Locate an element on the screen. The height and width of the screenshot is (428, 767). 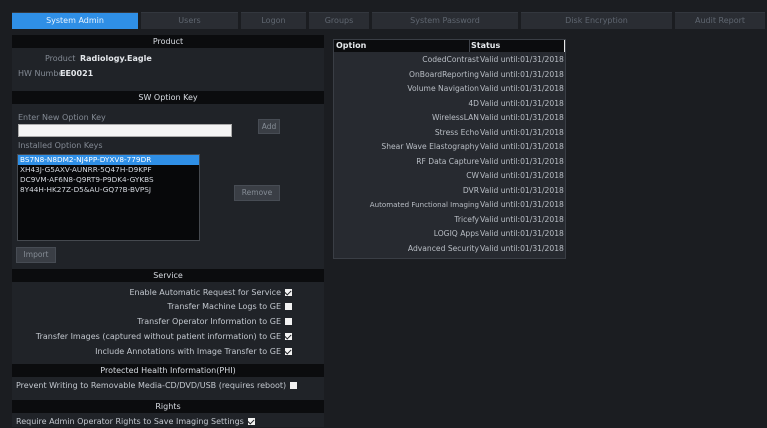
option-name: Automated Functional Imaging is located at coordinates (424, 204).